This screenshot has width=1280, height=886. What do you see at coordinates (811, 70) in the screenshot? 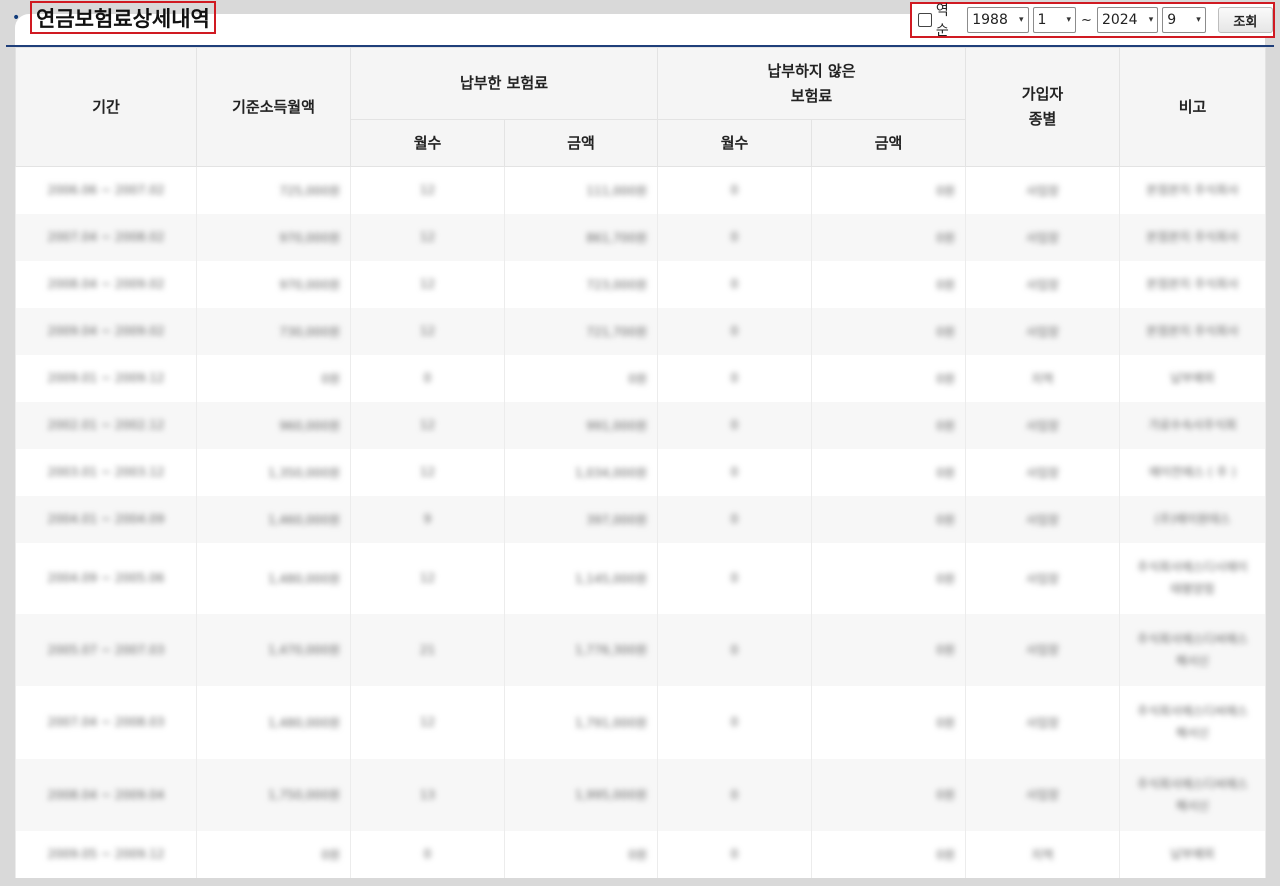
I see `header-unpaid-line1: 납부하지 않은` at bounding box center [811, 70].